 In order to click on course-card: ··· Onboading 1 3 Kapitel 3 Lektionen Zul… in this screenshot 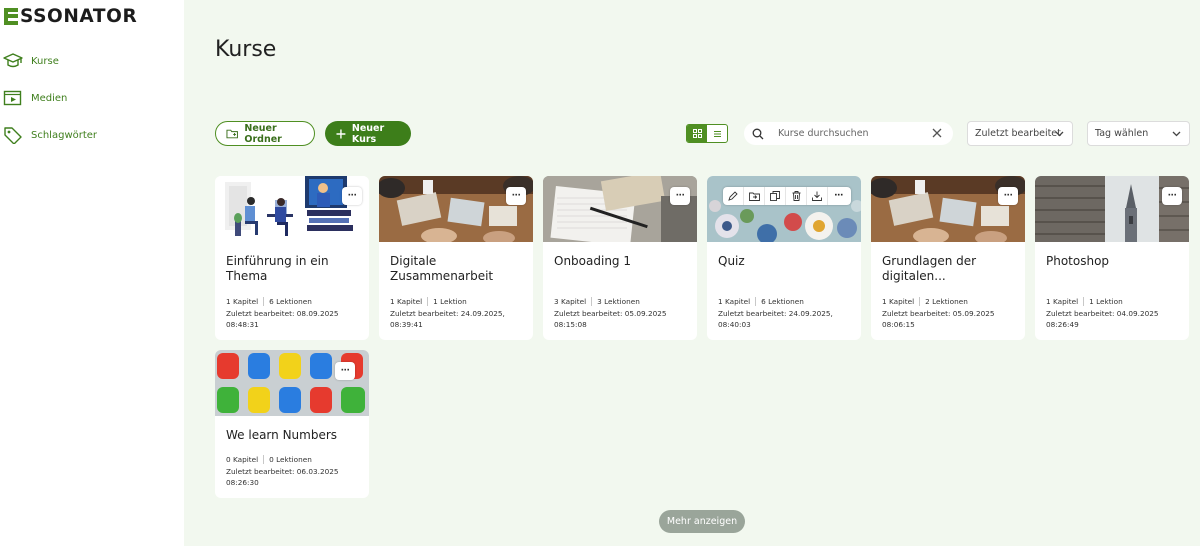, I will do `click(620, 258)`.